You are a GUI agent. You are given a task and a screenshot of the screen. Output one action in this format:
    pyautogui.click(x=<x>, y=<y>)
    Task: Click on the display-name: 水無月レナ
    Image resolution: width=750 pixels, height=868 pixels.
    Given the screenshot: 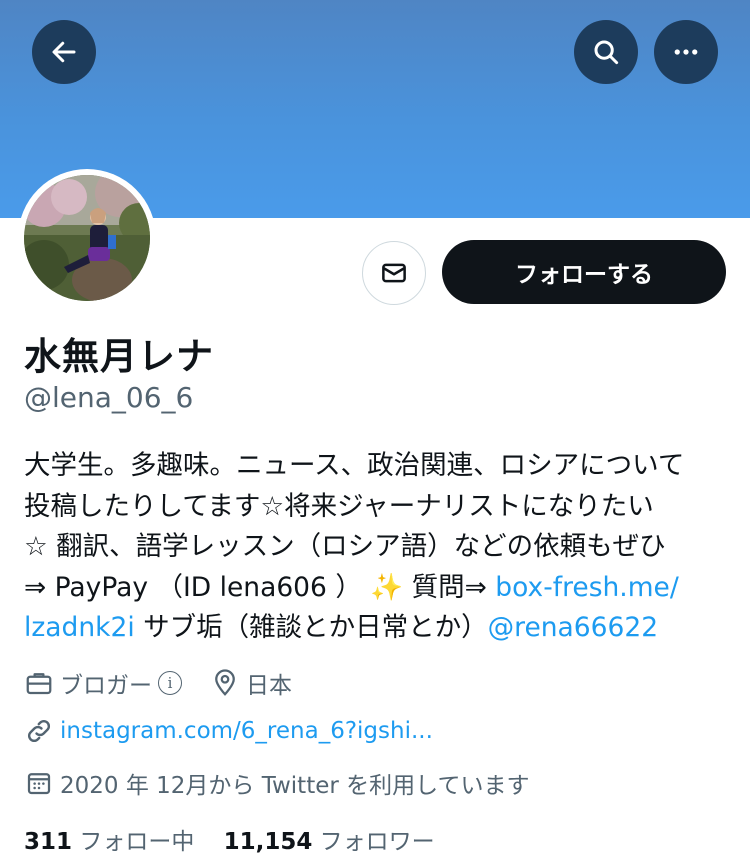 What is the action you would take?
    pyautogui.click(x=119, y=356)
    